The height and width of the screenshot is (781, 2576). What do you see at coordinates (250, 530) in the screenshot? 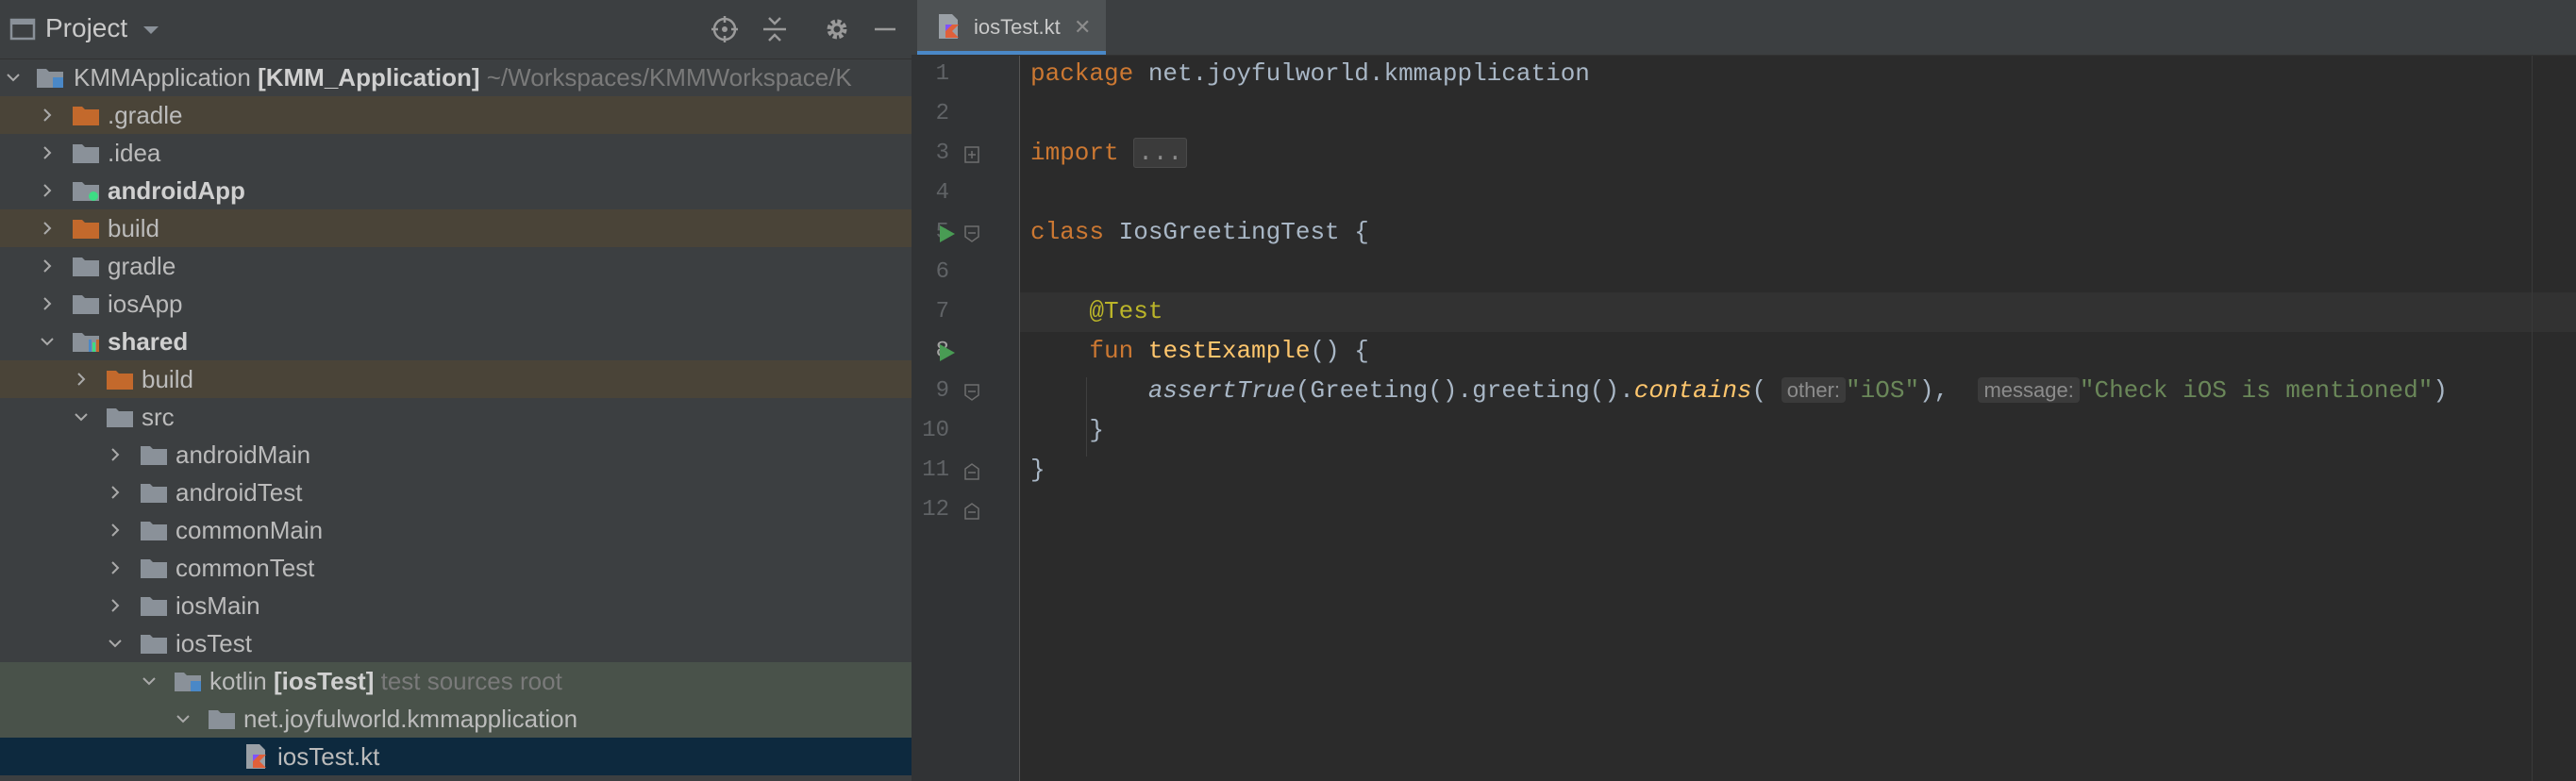
I see `tree-node-label: commonMain` at bounding box center [250, 530].